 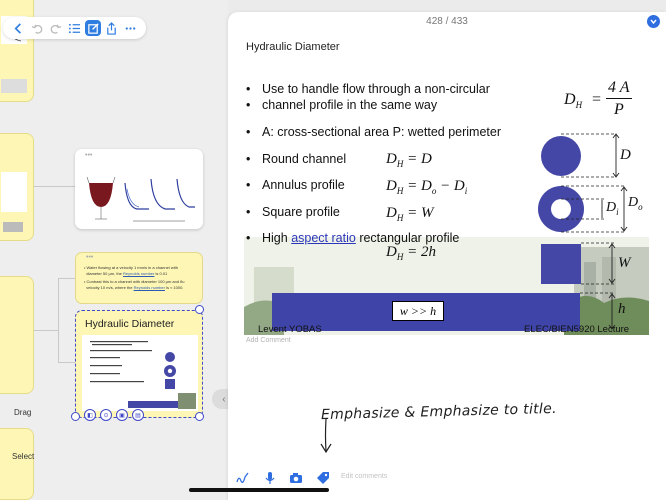 What do you see at coordinates (326, 436) in the screenshot?
I see `annotation-arrow` at bounding box center [326, 436].